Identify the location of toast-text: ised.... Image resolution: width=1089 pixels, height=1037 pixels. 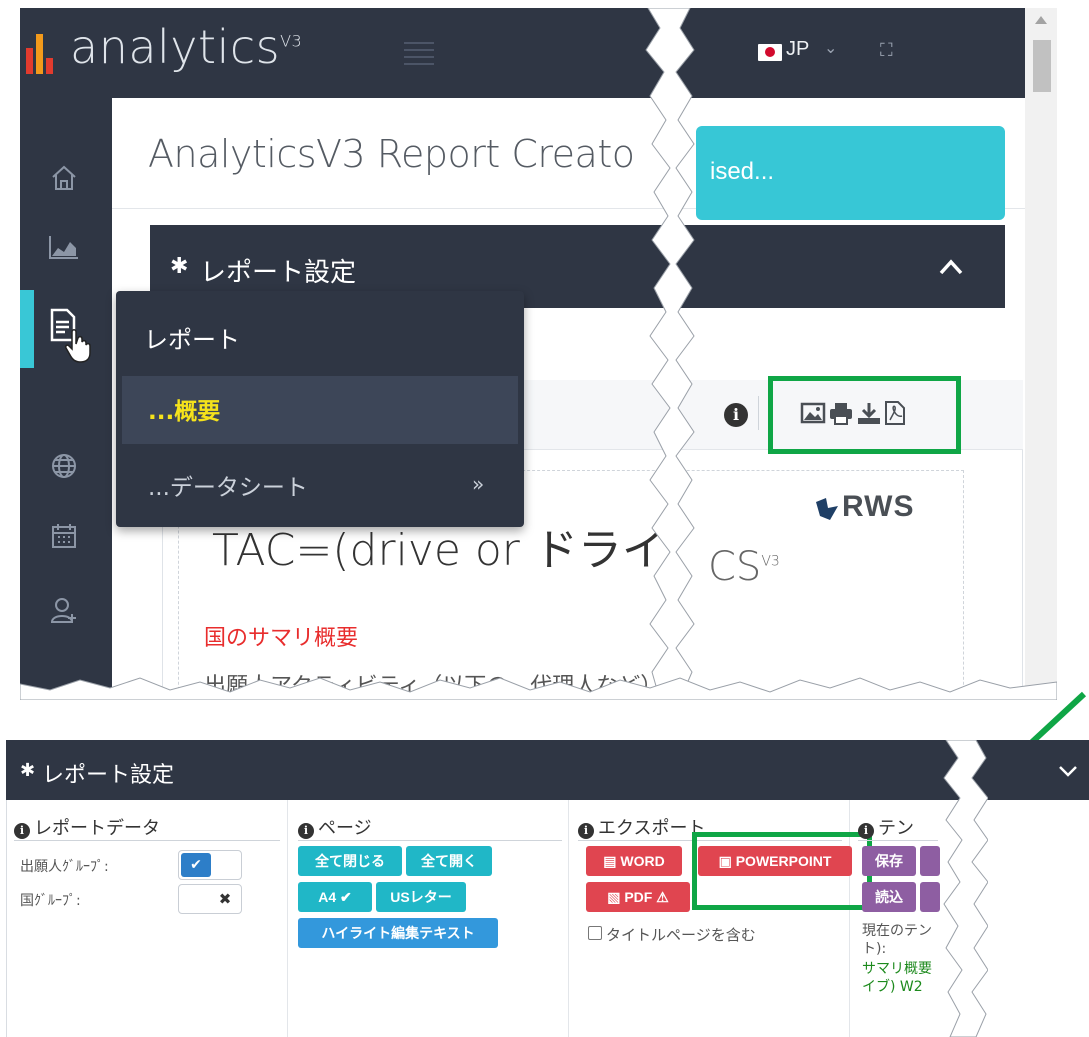
(742, 171).